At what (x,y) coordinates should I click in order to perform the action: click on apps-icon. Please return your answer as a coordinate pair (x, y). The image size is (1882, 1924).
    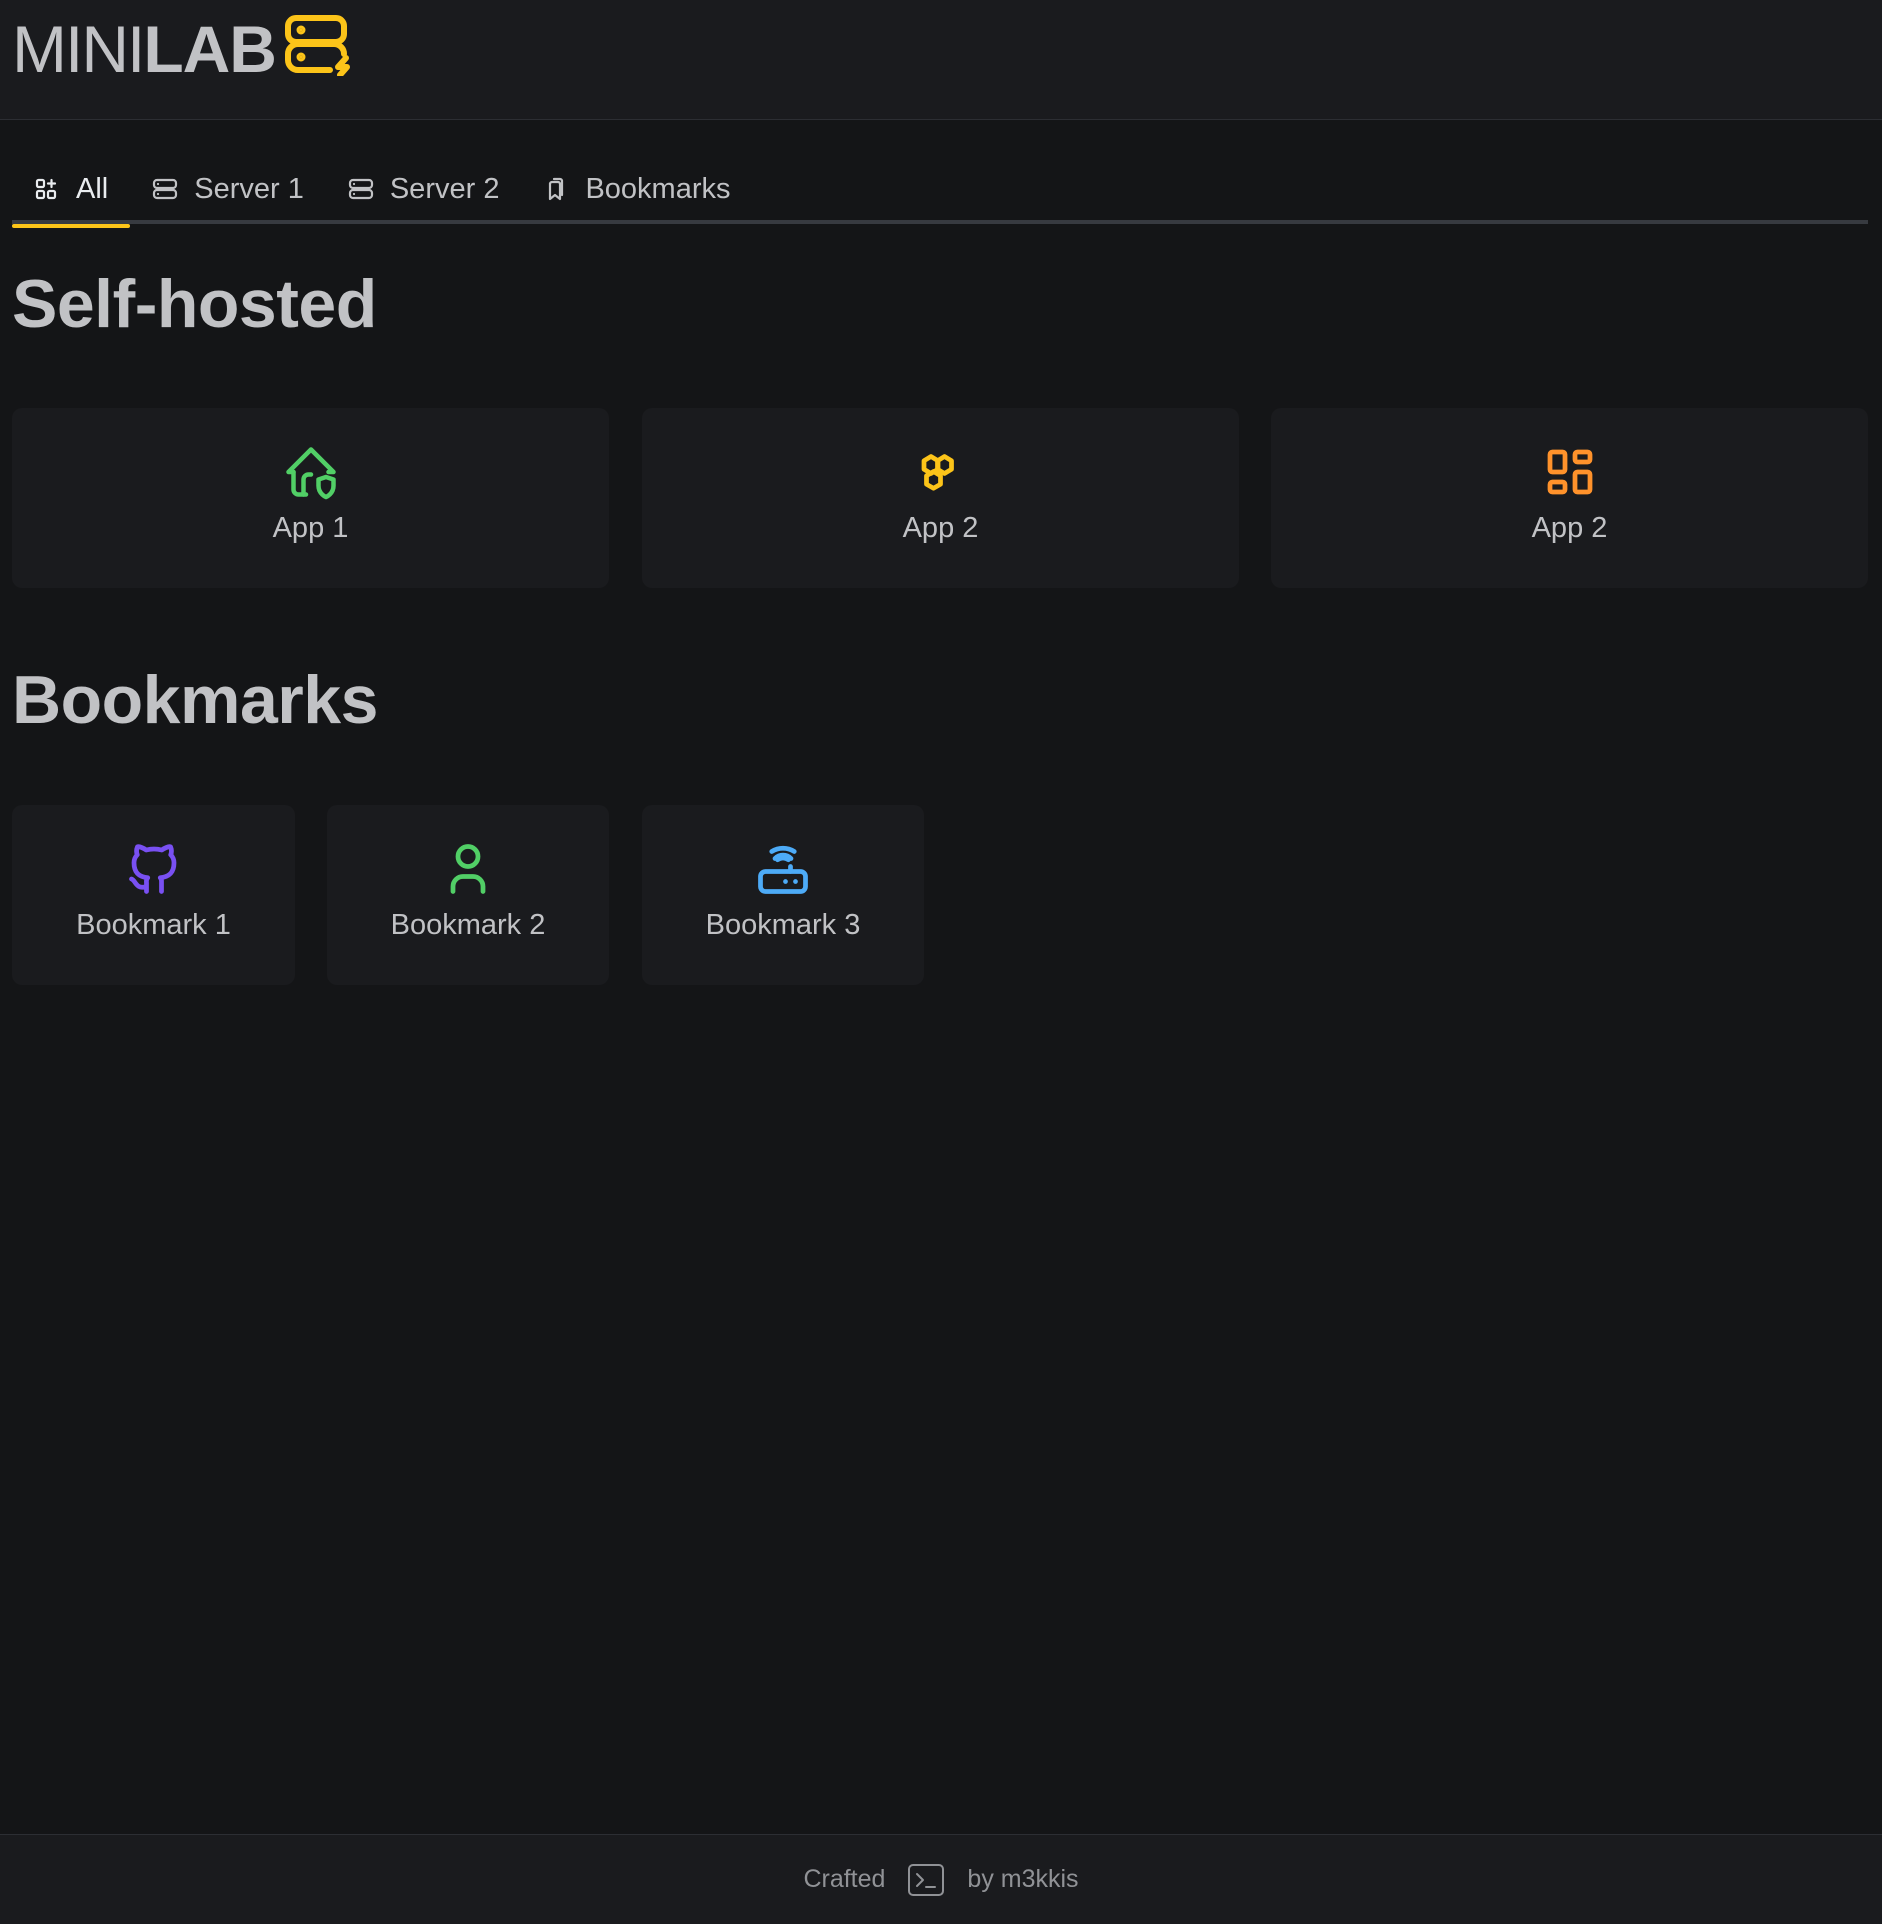
    Looking at the image, I should click on (48, 189).